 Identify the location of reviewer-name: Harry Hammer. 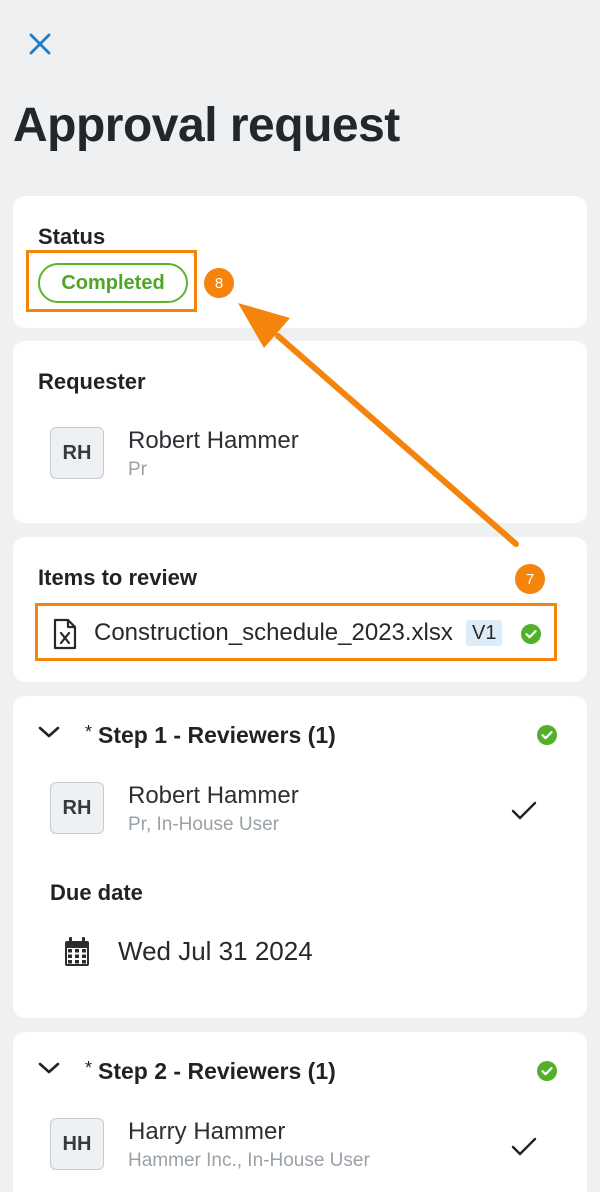
(207, 1131).